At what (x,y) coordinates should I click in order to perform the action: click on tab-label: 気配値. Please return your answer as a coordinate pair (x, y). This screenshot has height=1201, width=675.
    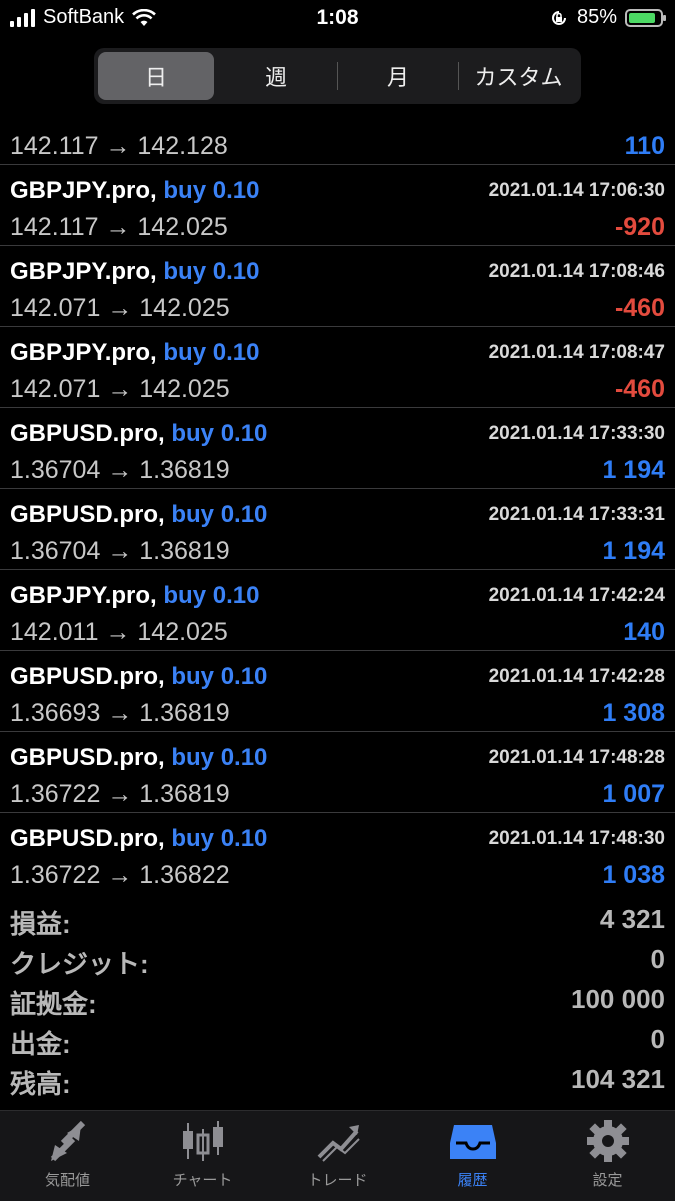
    Looking at the image, I should click on (67, 1180).